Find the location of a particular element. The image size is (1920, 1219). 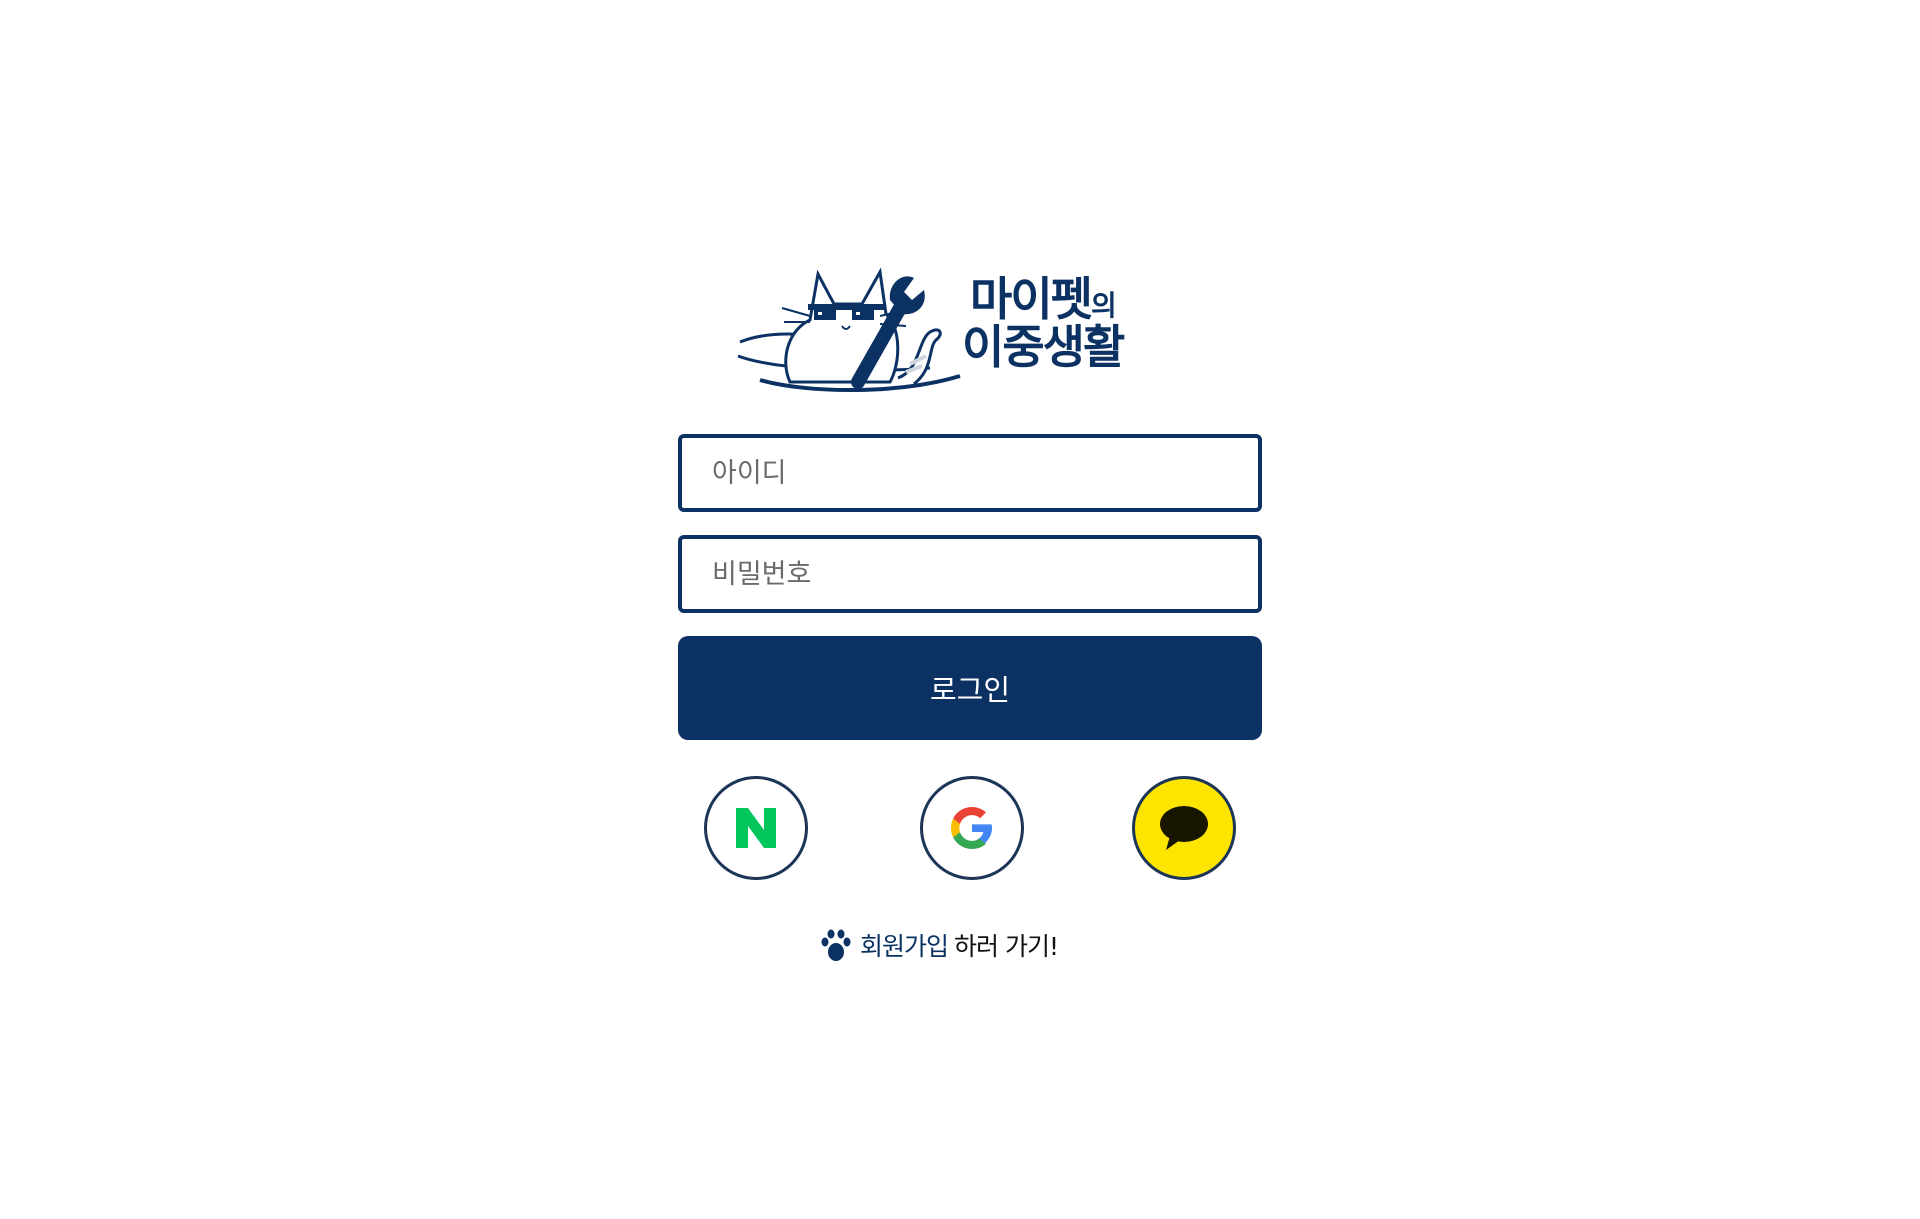

id-input is located at coordinates (970, 473).